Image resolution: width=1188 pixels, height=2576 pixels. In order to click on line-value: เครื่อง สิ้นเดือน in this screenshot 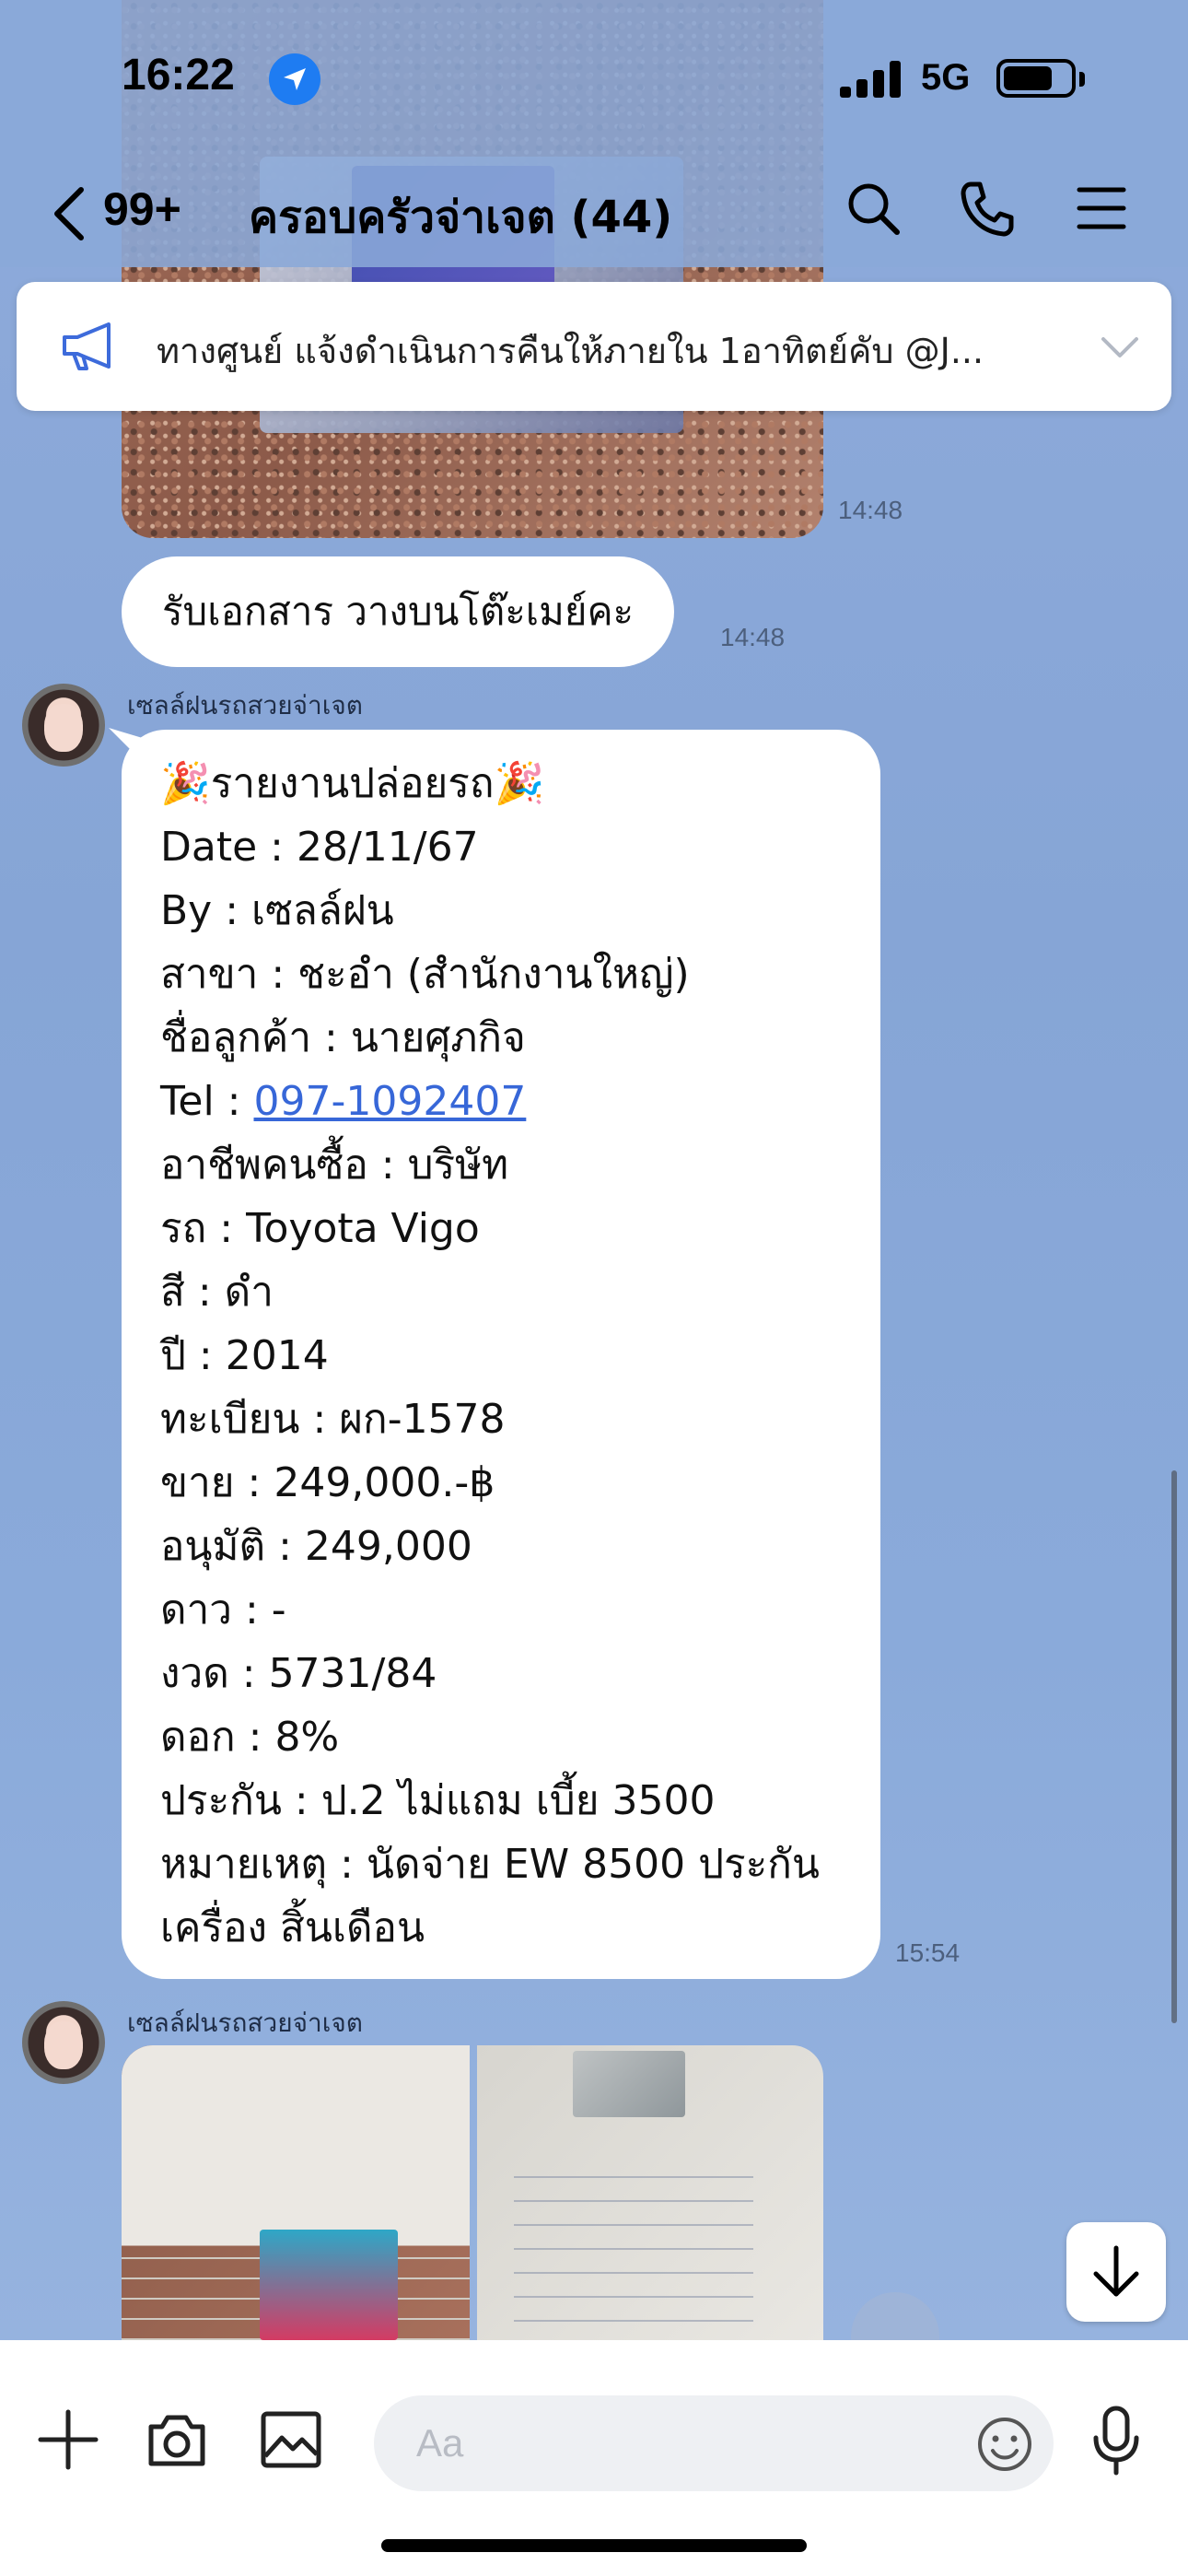, I will do `click(292, 1927)`.